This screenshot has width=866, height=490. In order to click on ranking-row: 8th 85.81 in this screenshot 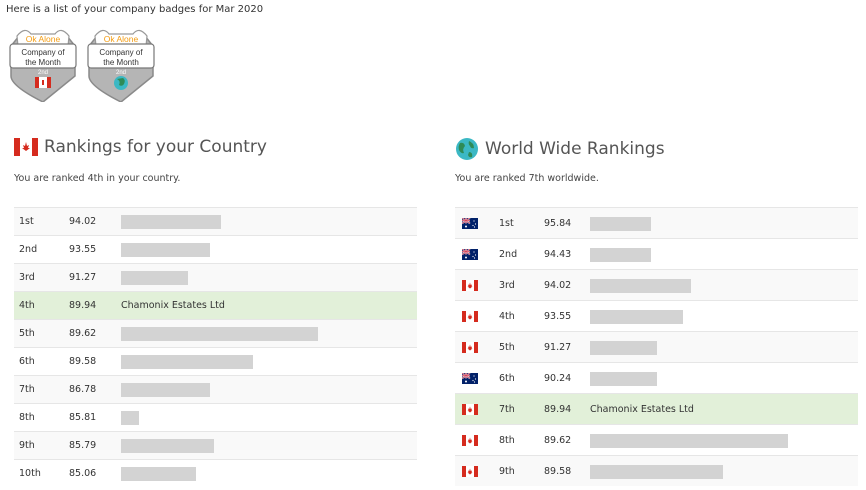, I will do `click(215, 417)`.